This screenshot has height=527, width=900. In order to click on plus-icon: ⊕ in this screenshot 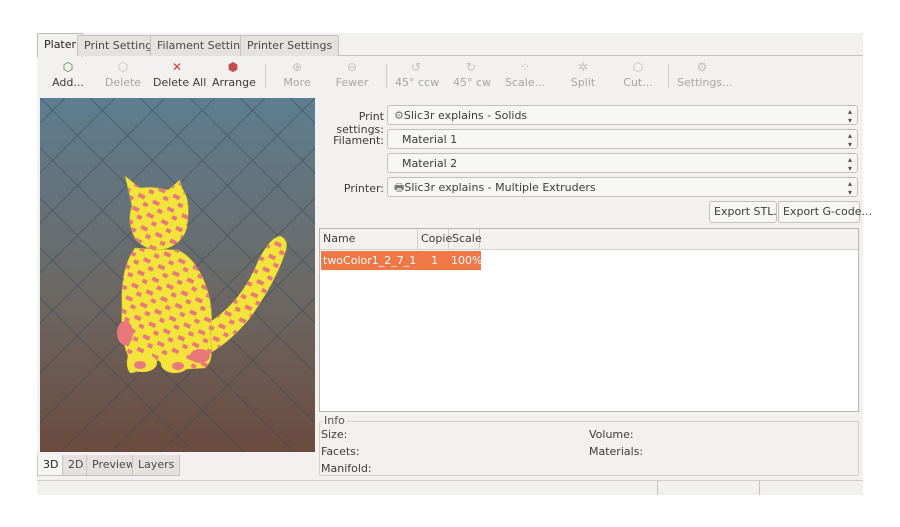, I will do `click(297, 67)`.